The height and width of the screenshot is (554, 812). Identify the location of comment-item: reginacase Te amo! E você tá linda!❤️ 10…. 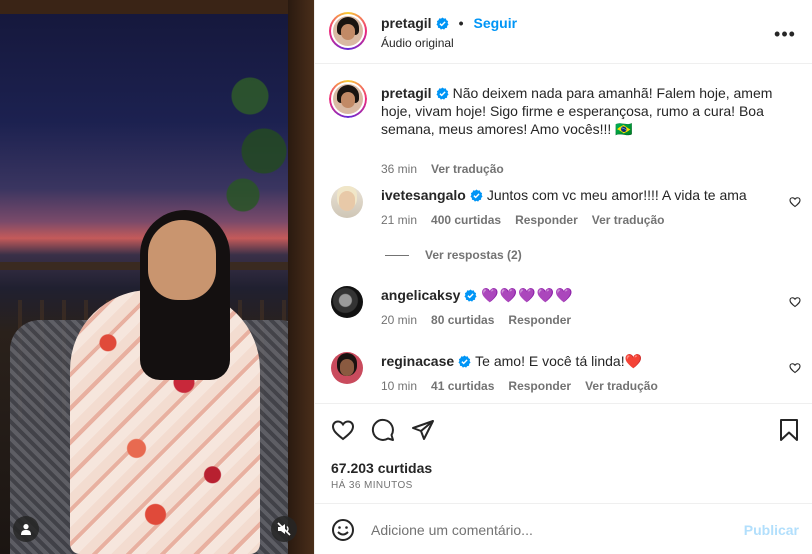
(566, 377).